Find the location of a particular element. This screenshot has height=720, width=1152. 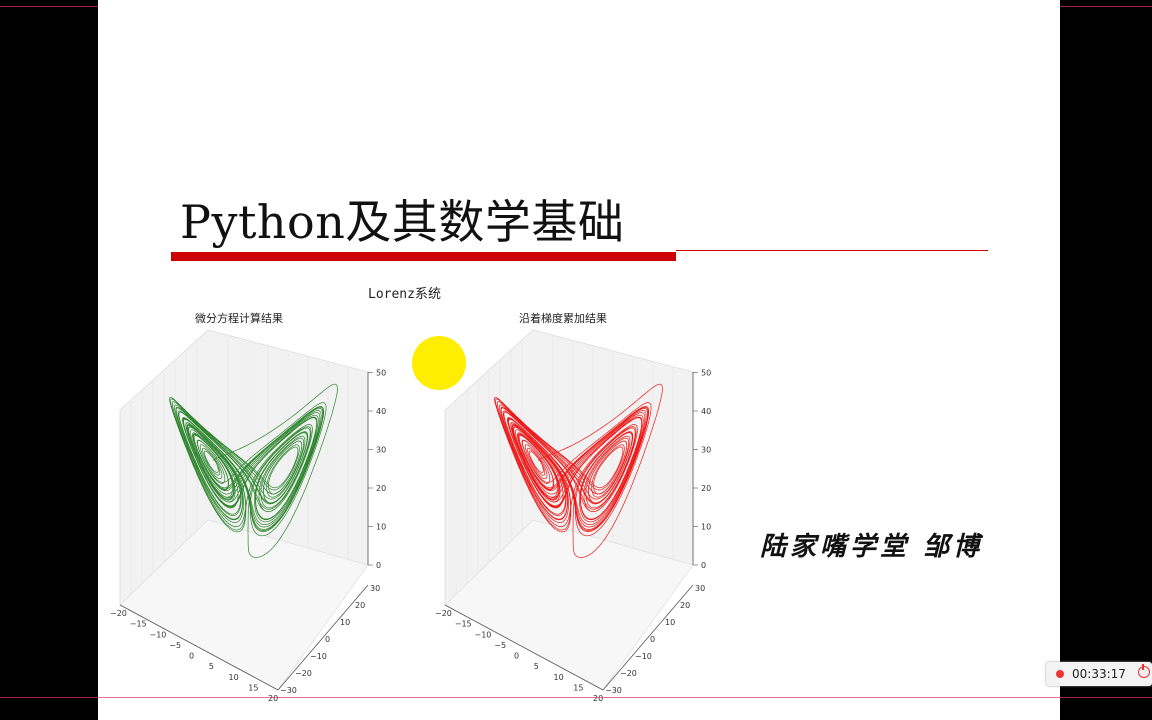

recording-time: 00:33:17 is located at coordinates (1099, 674).